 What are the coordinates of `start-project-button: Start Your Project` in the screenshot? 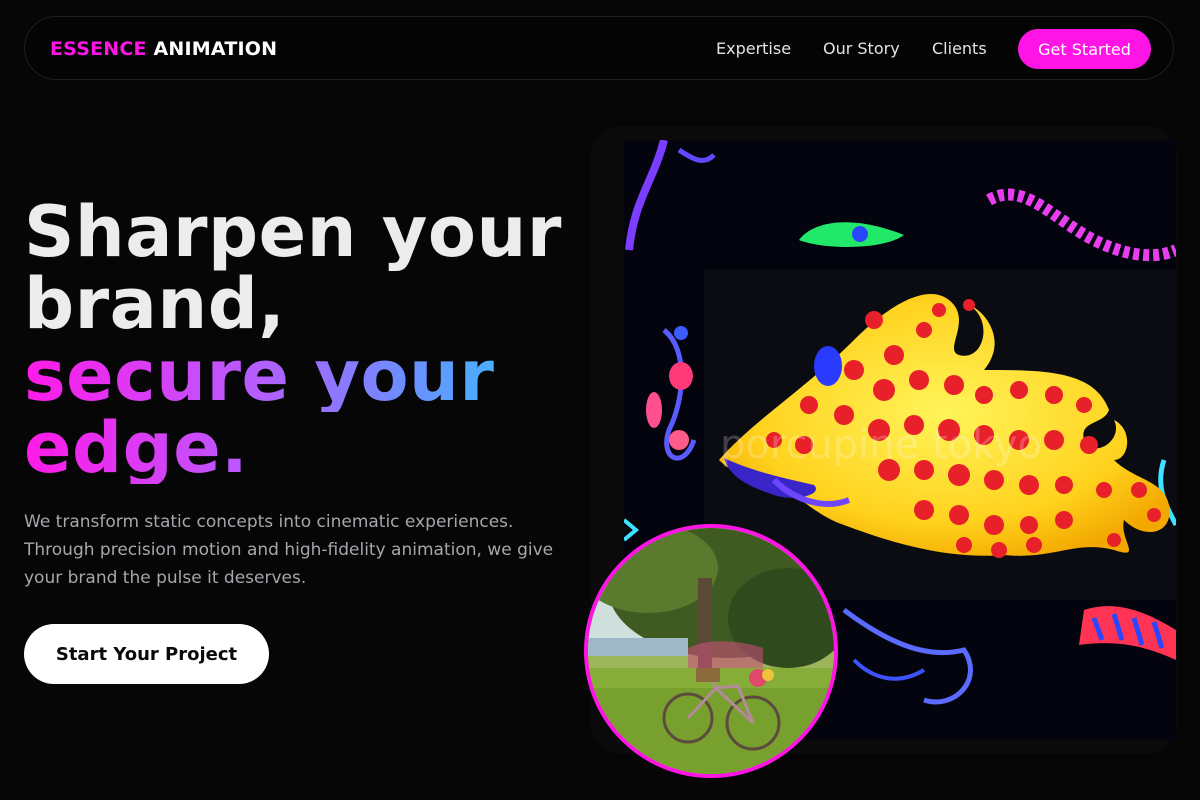 It's located at (146, 654).